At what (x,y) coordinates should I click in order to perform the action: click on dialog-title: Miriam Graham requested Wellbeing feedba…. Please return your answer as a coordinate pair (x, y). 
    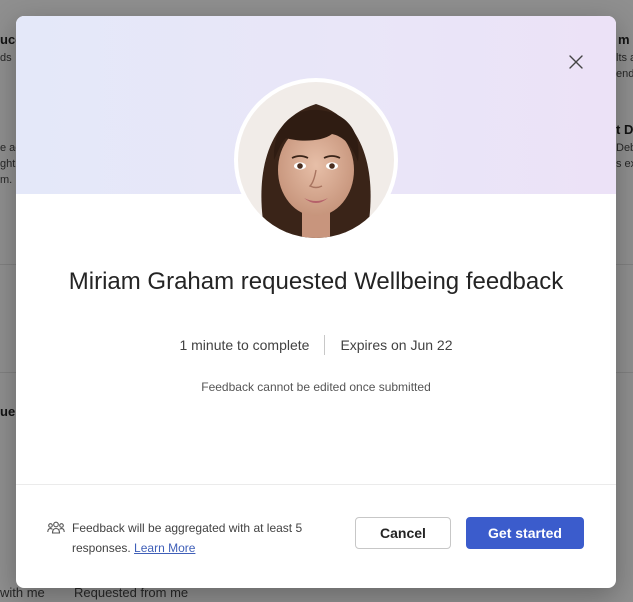
    Looking at the image, I should click on (316, 281).